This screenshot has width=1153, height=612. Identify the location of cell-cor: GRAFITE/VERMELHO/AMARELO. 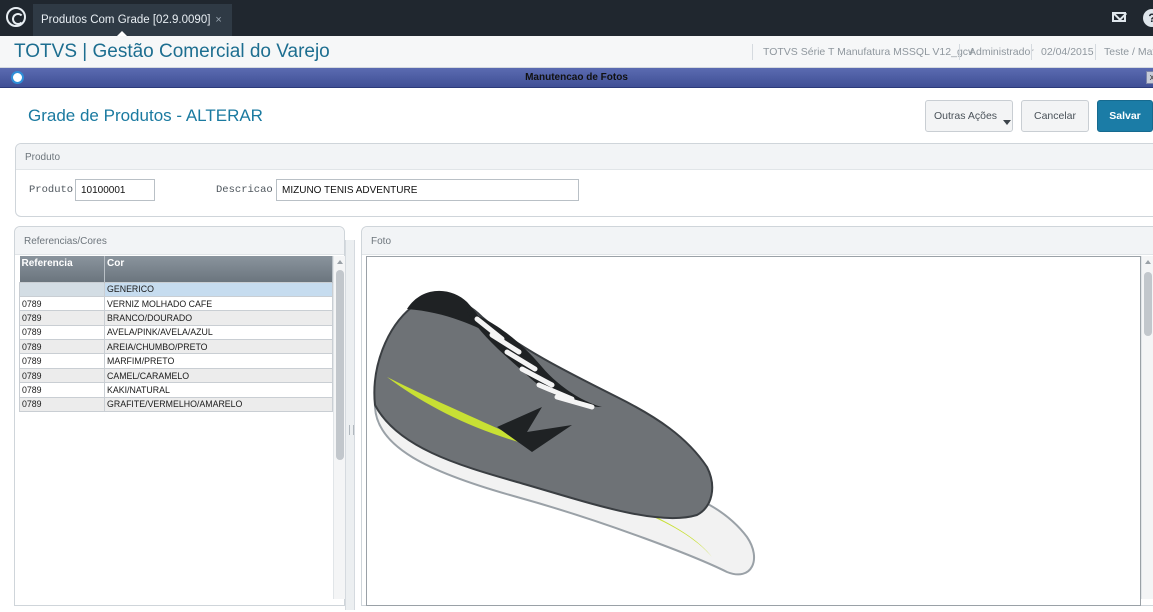
(218, 404).